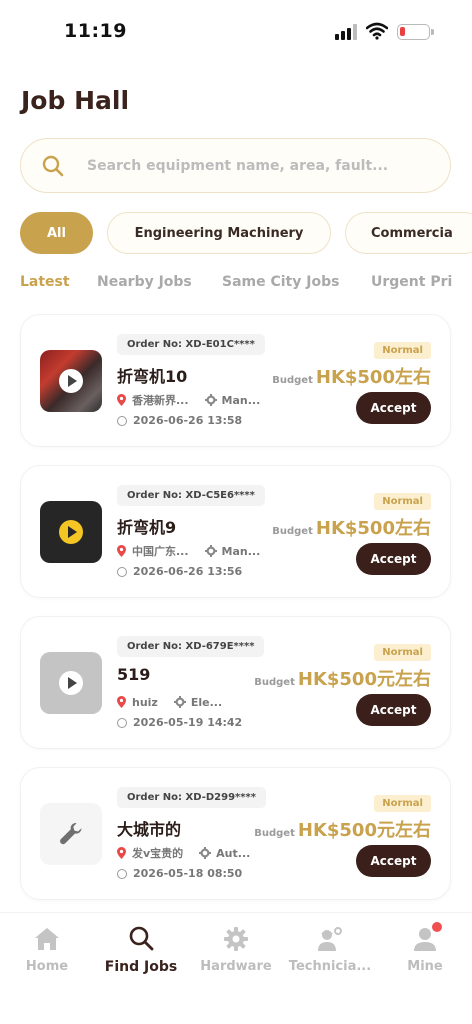 The width and height of the screenshot is (472, 1024). I want to click on job-title: 折弯机9, so click(147, 527).